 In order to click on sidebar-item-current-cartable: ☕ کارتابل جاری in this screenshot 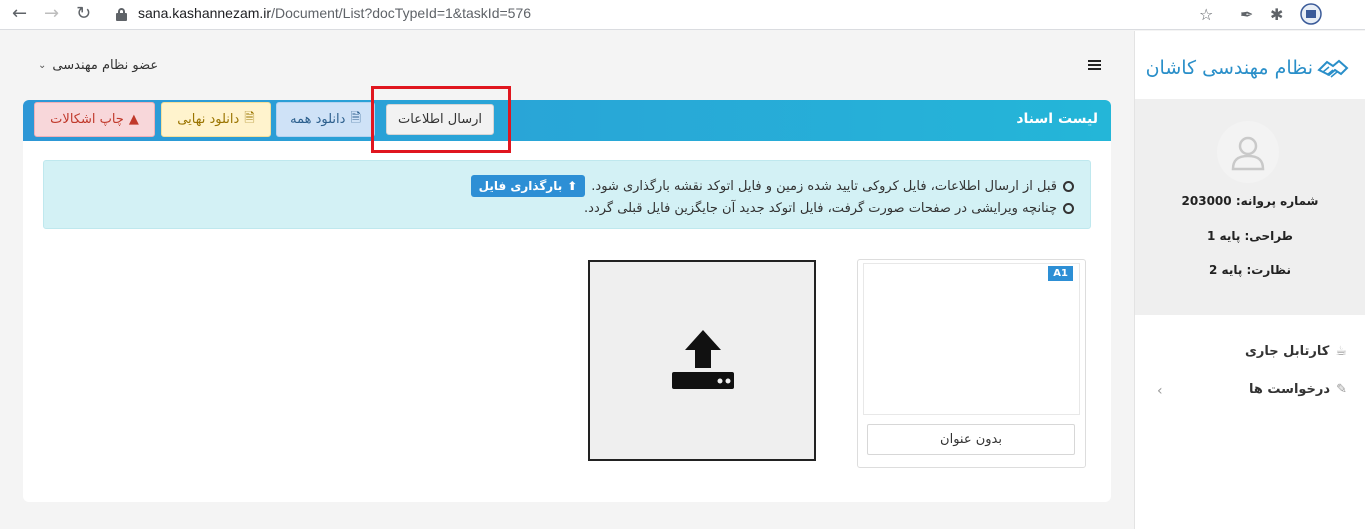, I will do `click(1296, 351)`.